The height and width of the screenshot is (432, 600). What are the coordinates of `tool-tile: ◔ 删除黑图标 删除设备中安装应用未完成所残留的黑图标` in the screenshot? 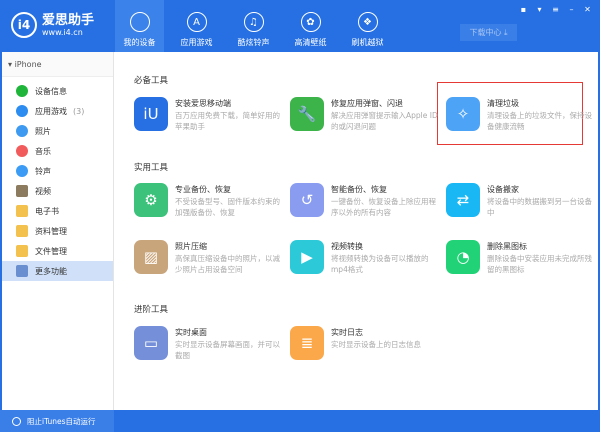 It's located at (521, 260).